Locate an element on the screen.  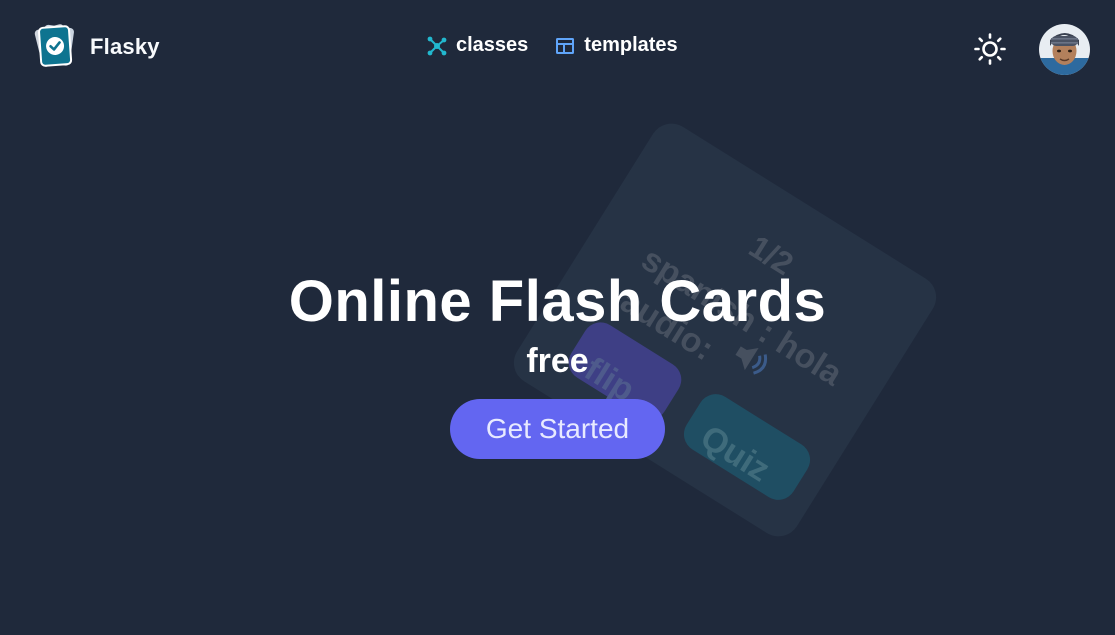
get-started-button: Get Started is located at coordinates (557, 429).